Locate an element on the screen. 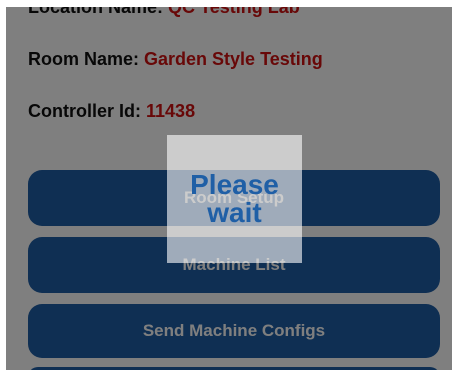  loading-message: Please wait is located at coordinates (234, 198).